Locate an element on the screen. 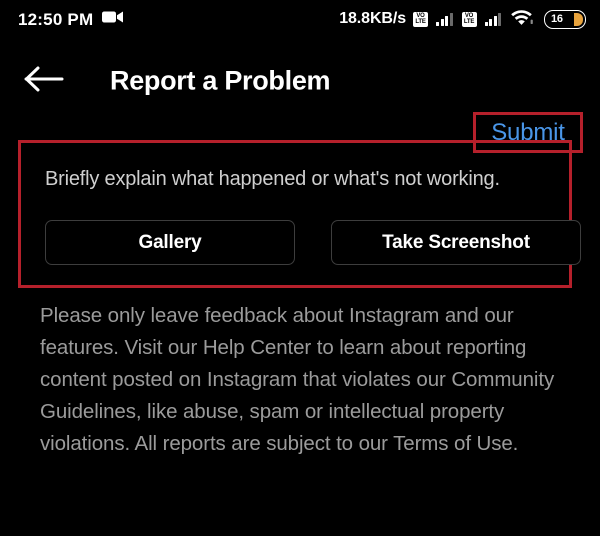 Image resolution: width=600 pixels, height=536 pixels. take-screenshot-button: Take Screenshot is located at coordinates (456, 242).